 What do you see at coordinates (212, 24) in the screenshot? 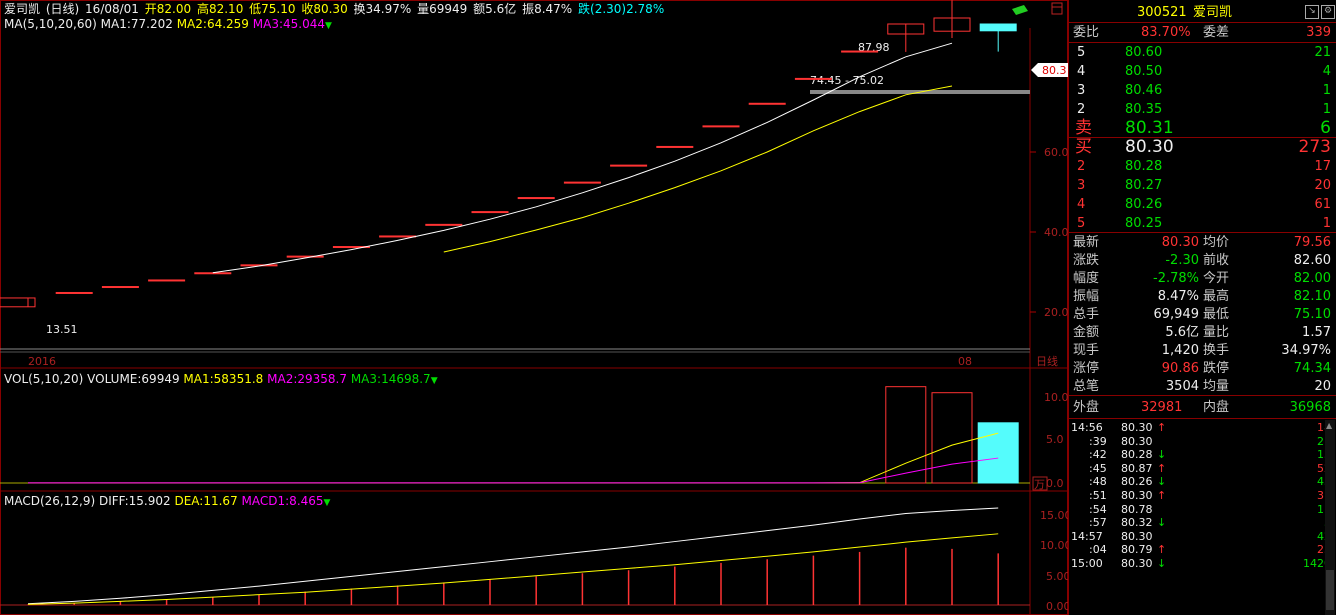
I see `ma2-value: MA2:64.259` at bounding box center [212, 24].